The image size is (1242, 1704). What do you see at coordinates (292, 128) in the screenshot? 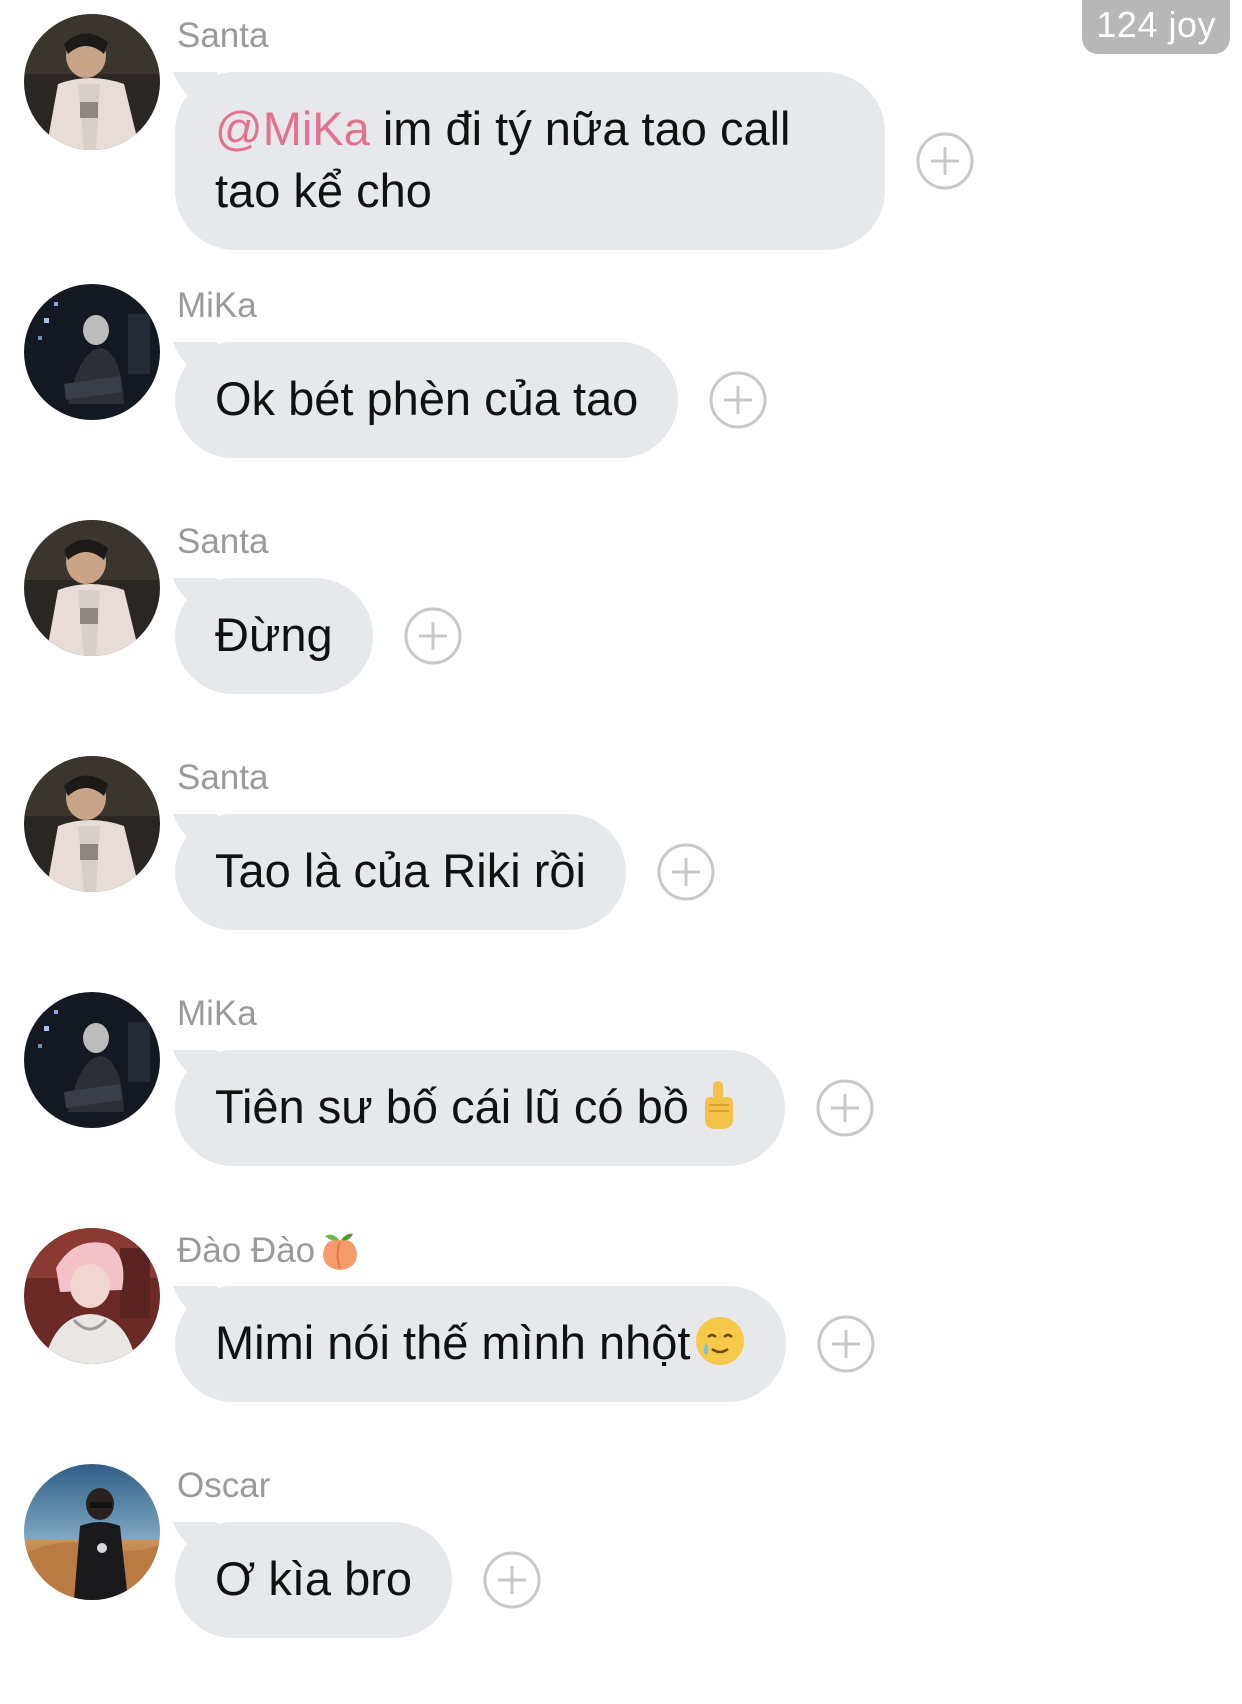
I see `mention-link: @MiKa` at bounding box center [292, 128].